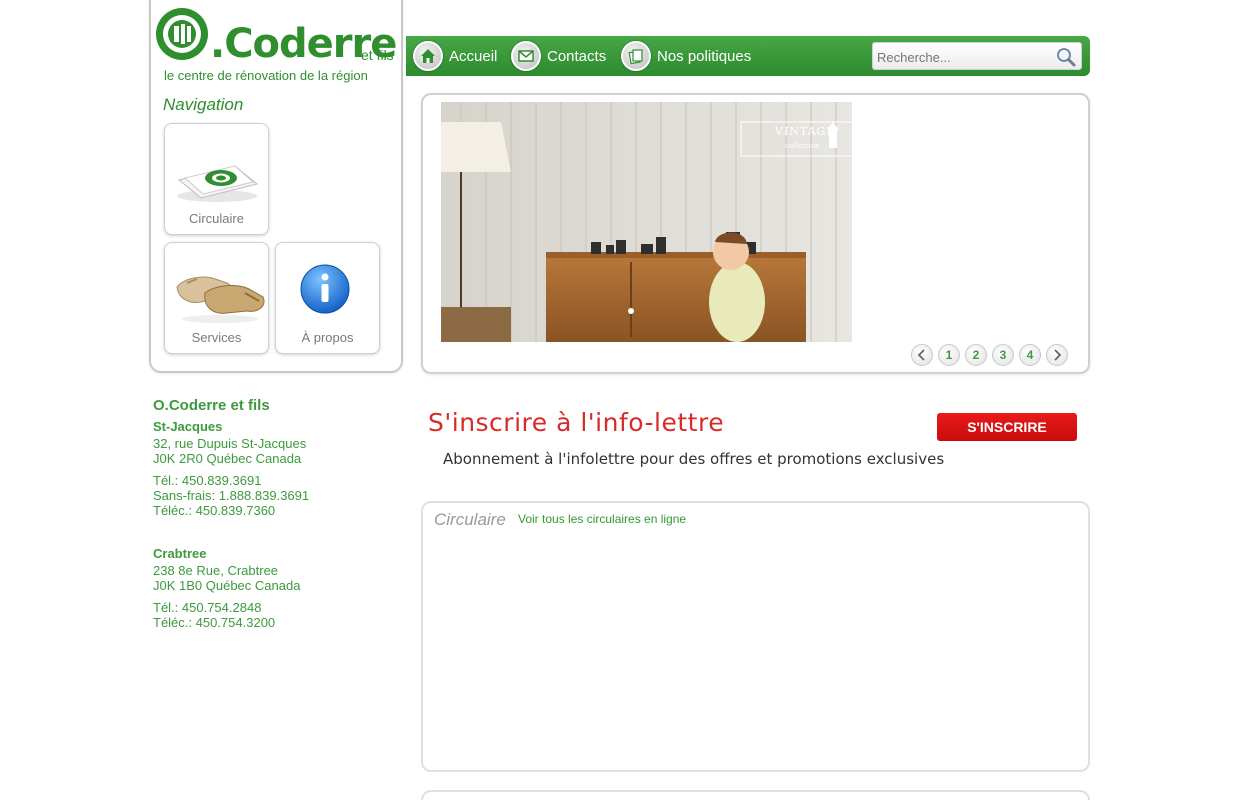 This screenshot has height=800, width=1240. What do you see at coordinates (180, 553) in the screenshot?
I see `branch-name: Crabtree` at bounding box center [180, 553].